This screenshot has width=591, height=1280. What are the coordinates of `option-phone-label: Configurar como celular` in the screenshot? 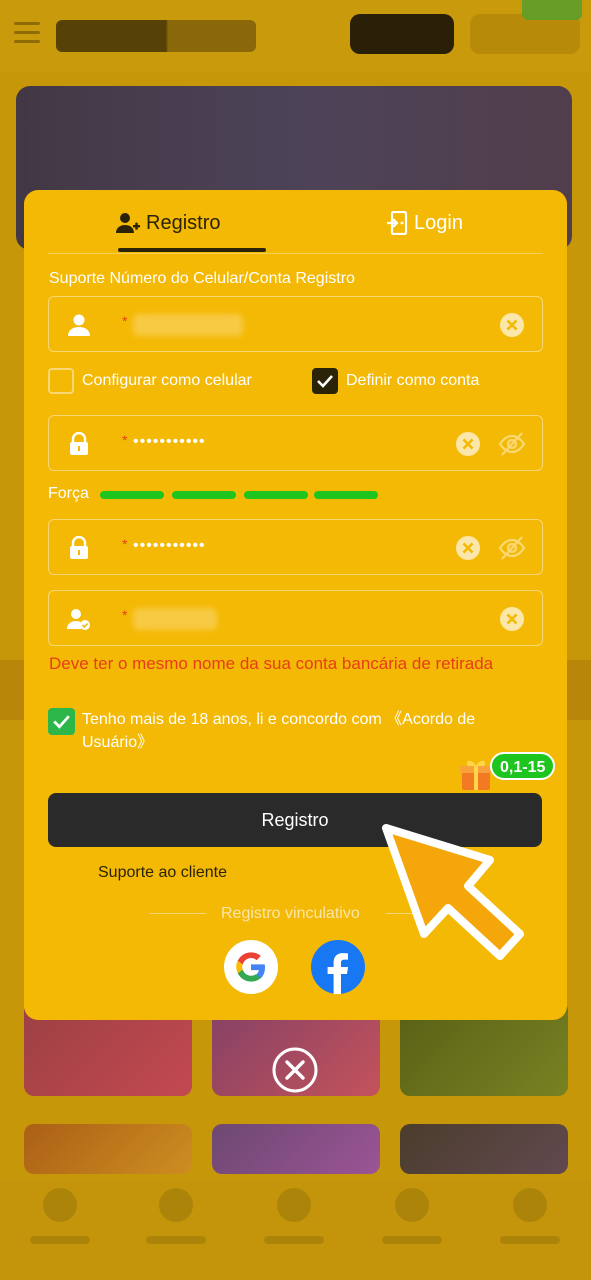 It's located at (167, 380).